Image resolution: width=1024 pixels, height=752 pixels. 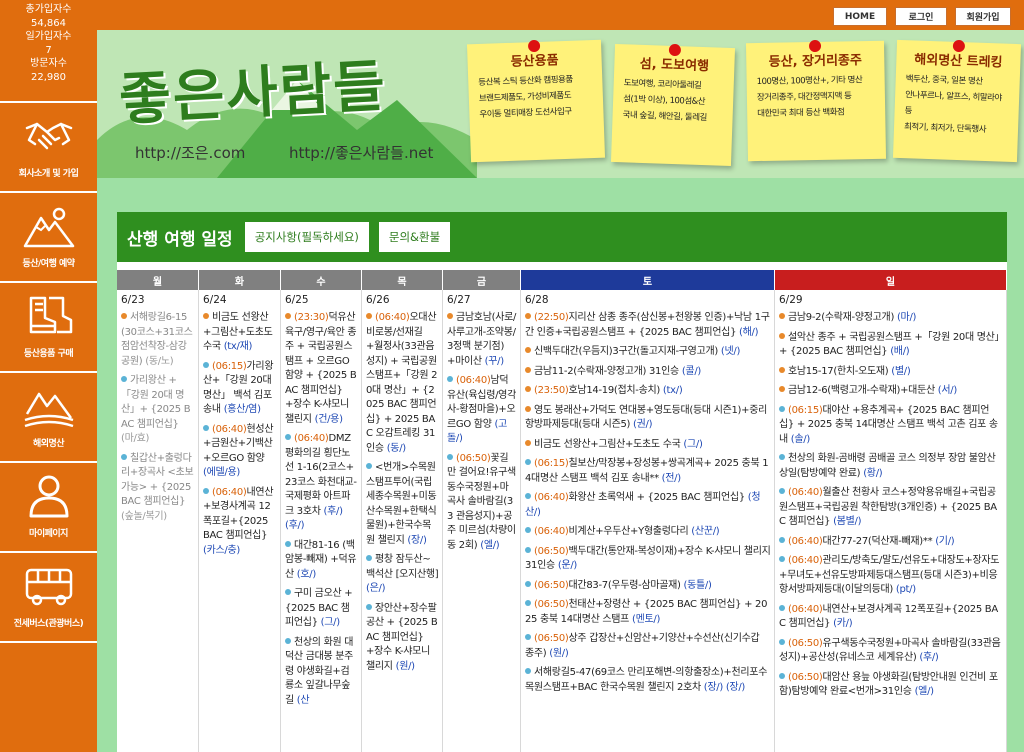 What do you see at coordinates (402, 575) in the screenshot?
I see `schedule-event: 평창 잠두산~백석산 [오지산행] (은/)` at bounding box center [402, 575].